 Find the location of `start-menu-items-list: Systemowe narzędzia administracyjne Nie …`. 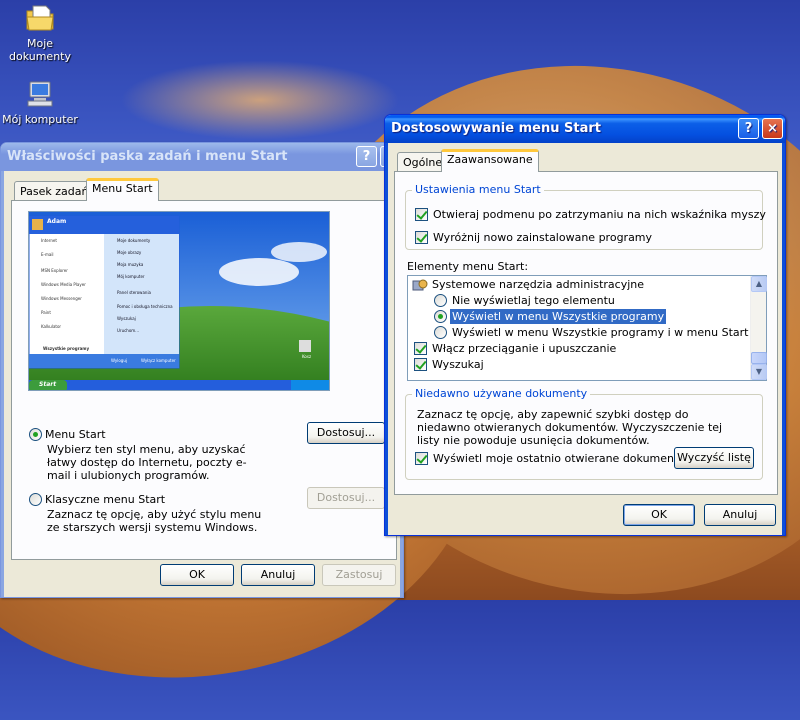

start-menu-items-list: Systemowe narzędzia administracyjne Nie … is located at coordinates (587, 328).